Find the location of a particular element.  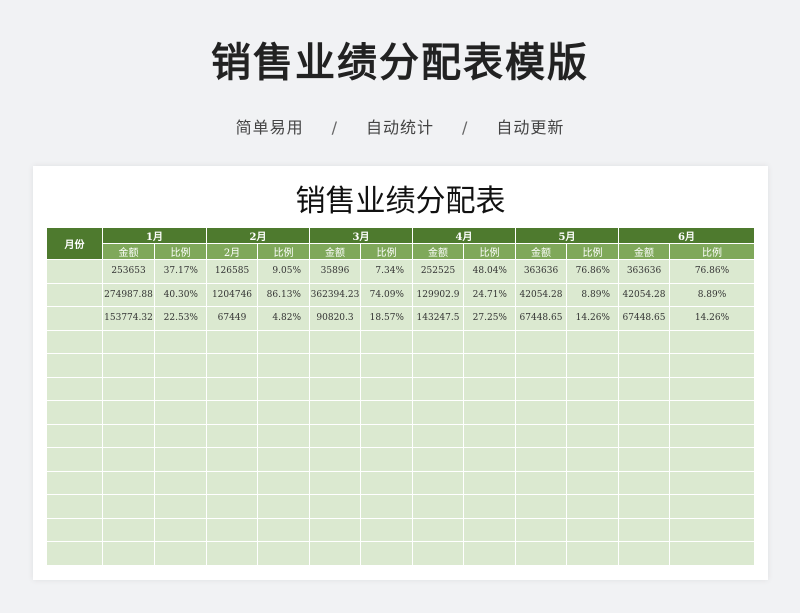

ratio-cell: 22.53% is located at coordinates (180, 318).